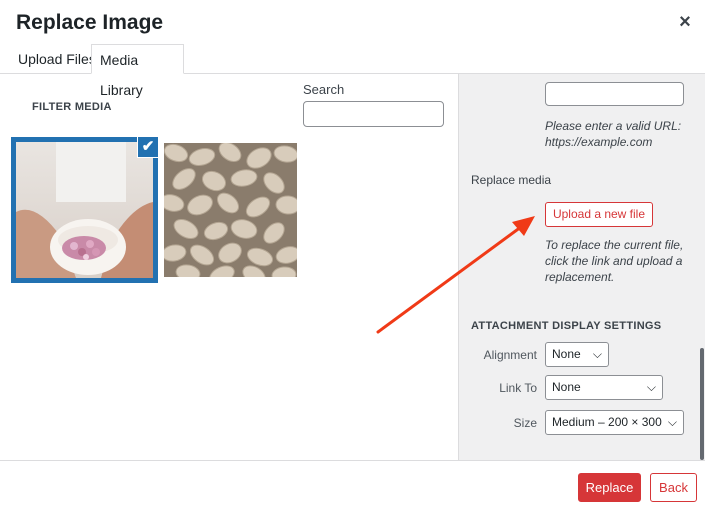 The width and height of the screenshot is (705, 510). What do you see at coordinates (137, 71) in the screenshot?
I see `tab-media-library: Media Library` at bounding box center [137, 71].